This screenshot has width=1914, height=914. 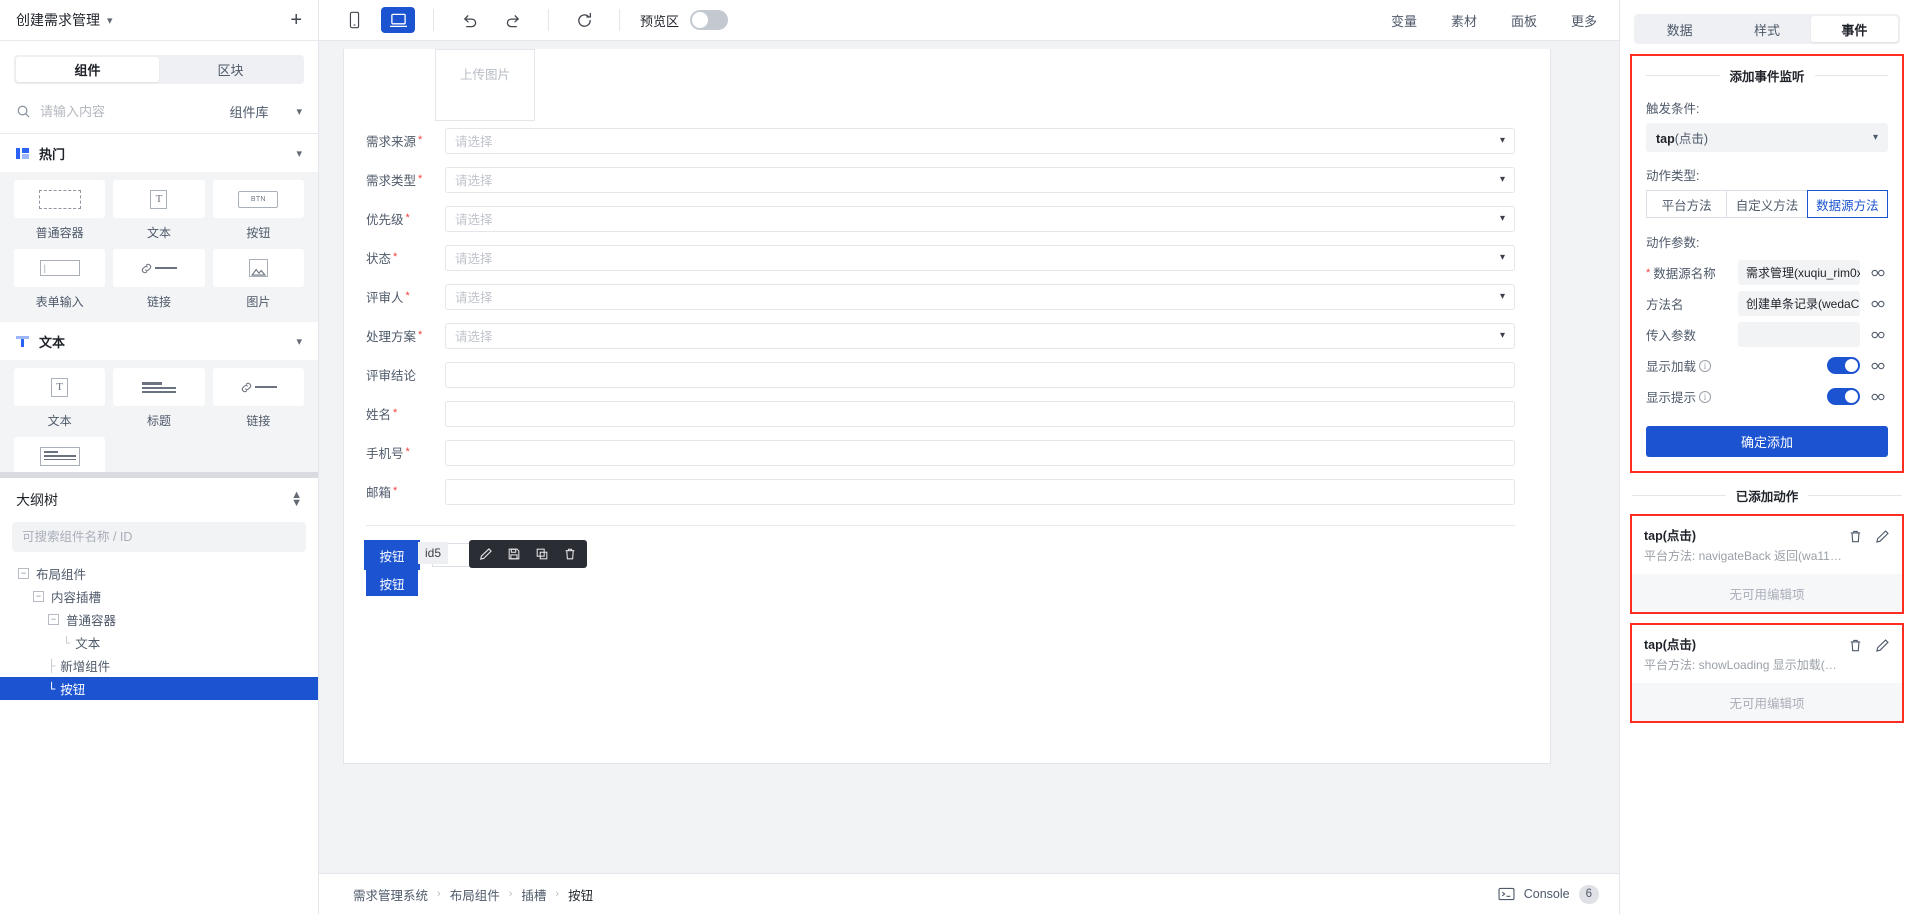 What do you see at coordinates (1688, 365) in the screenshot?
I see `switch-label: 显示加载 i` at bounding box center [1688, 365].